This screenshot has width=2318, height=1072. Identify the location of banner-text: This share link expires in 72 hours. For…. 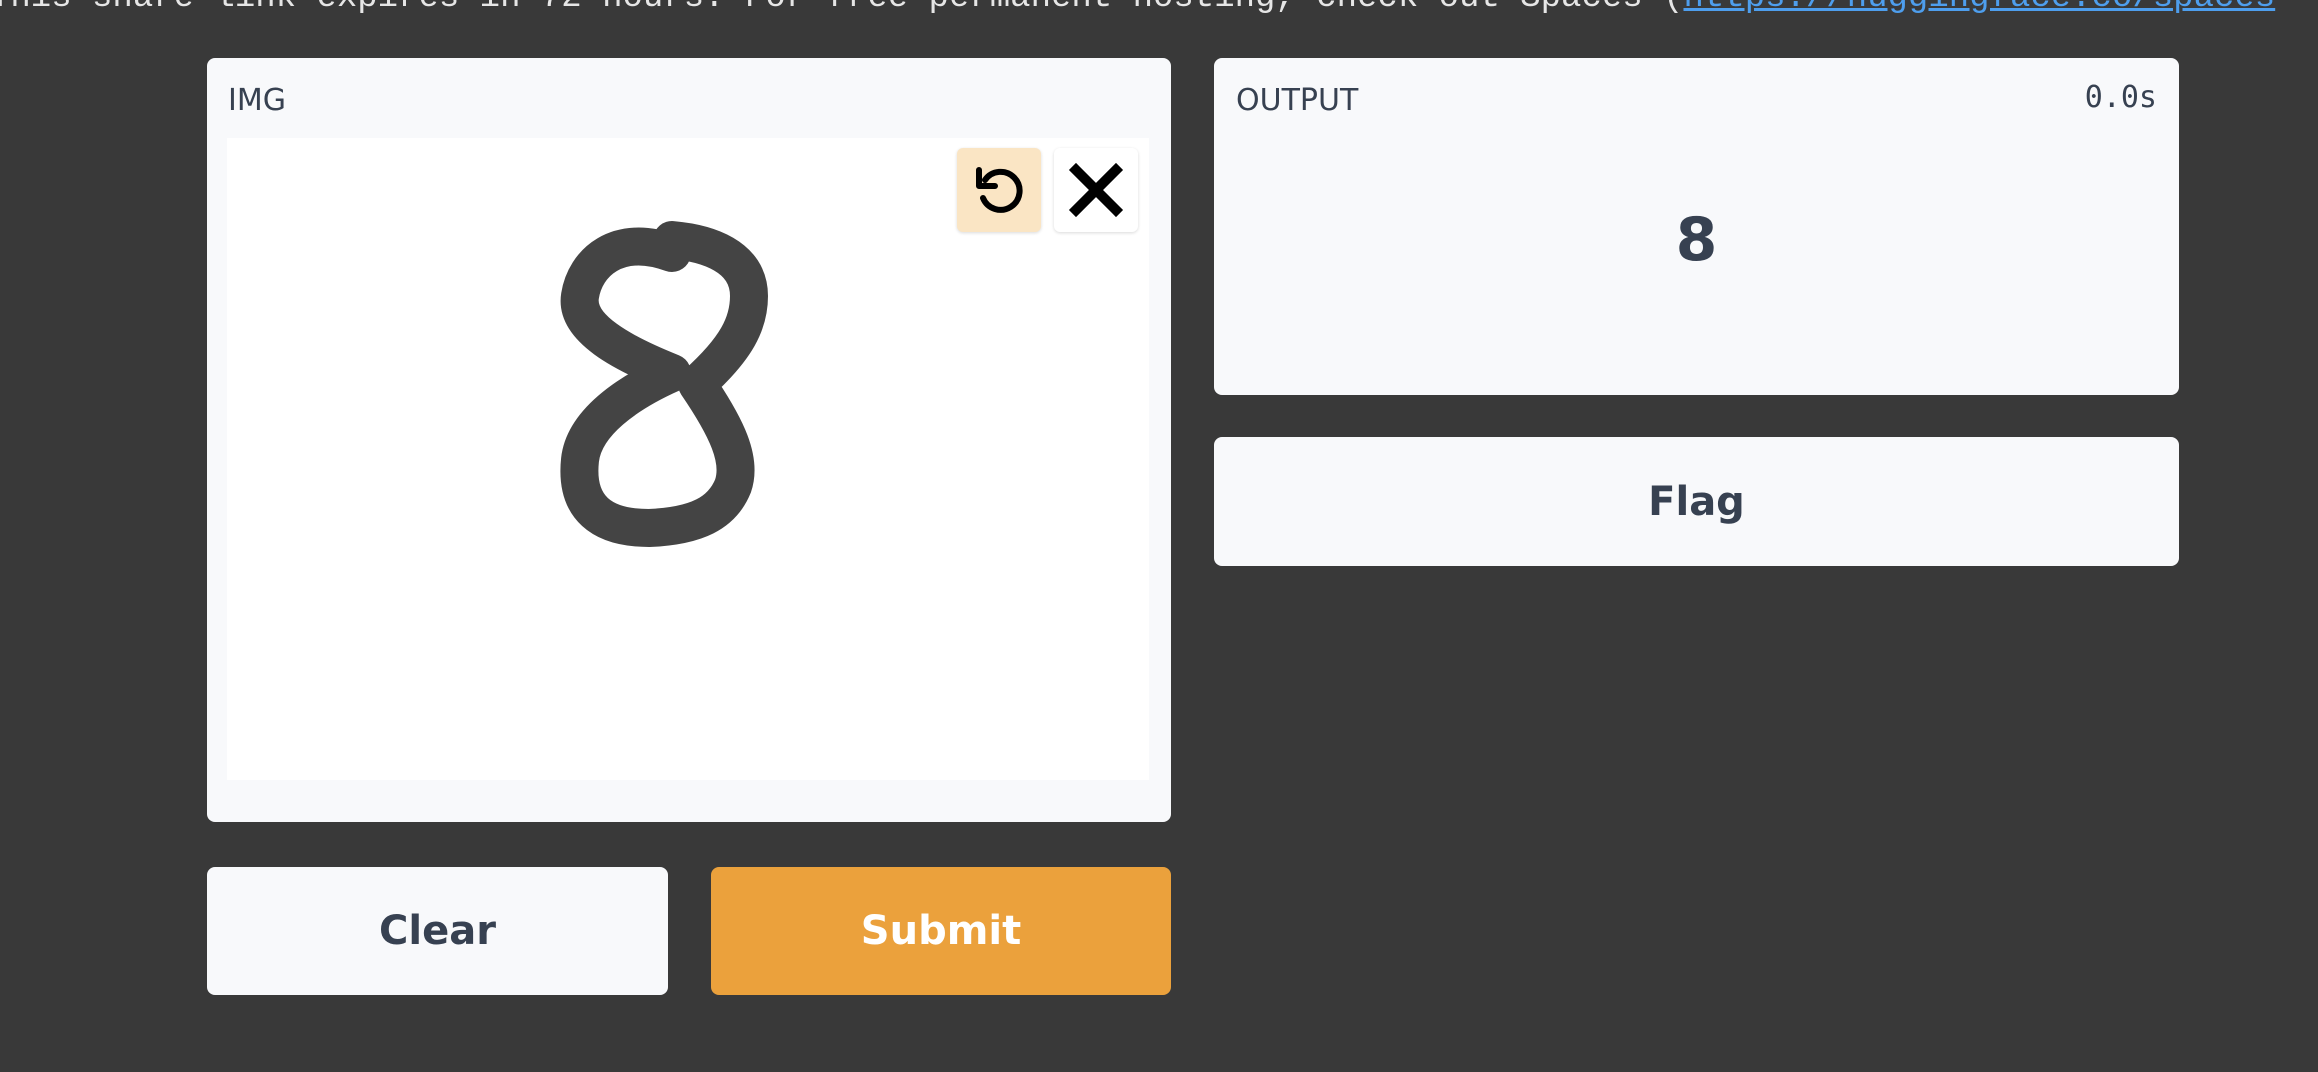
(841, 8).